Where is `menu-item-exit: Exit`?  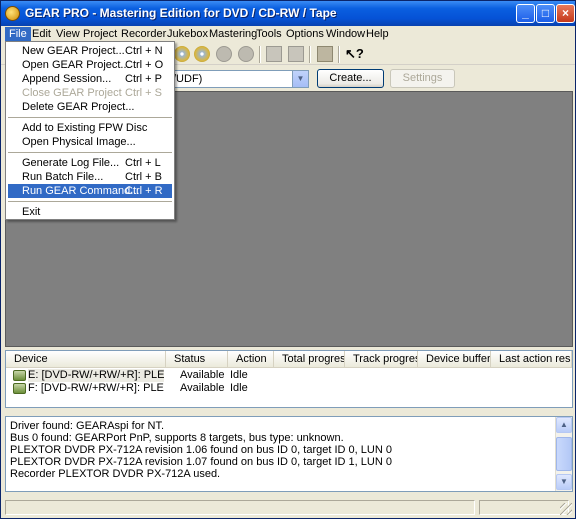
menu-item-exit: Exit is located at coordinates (90, 212).